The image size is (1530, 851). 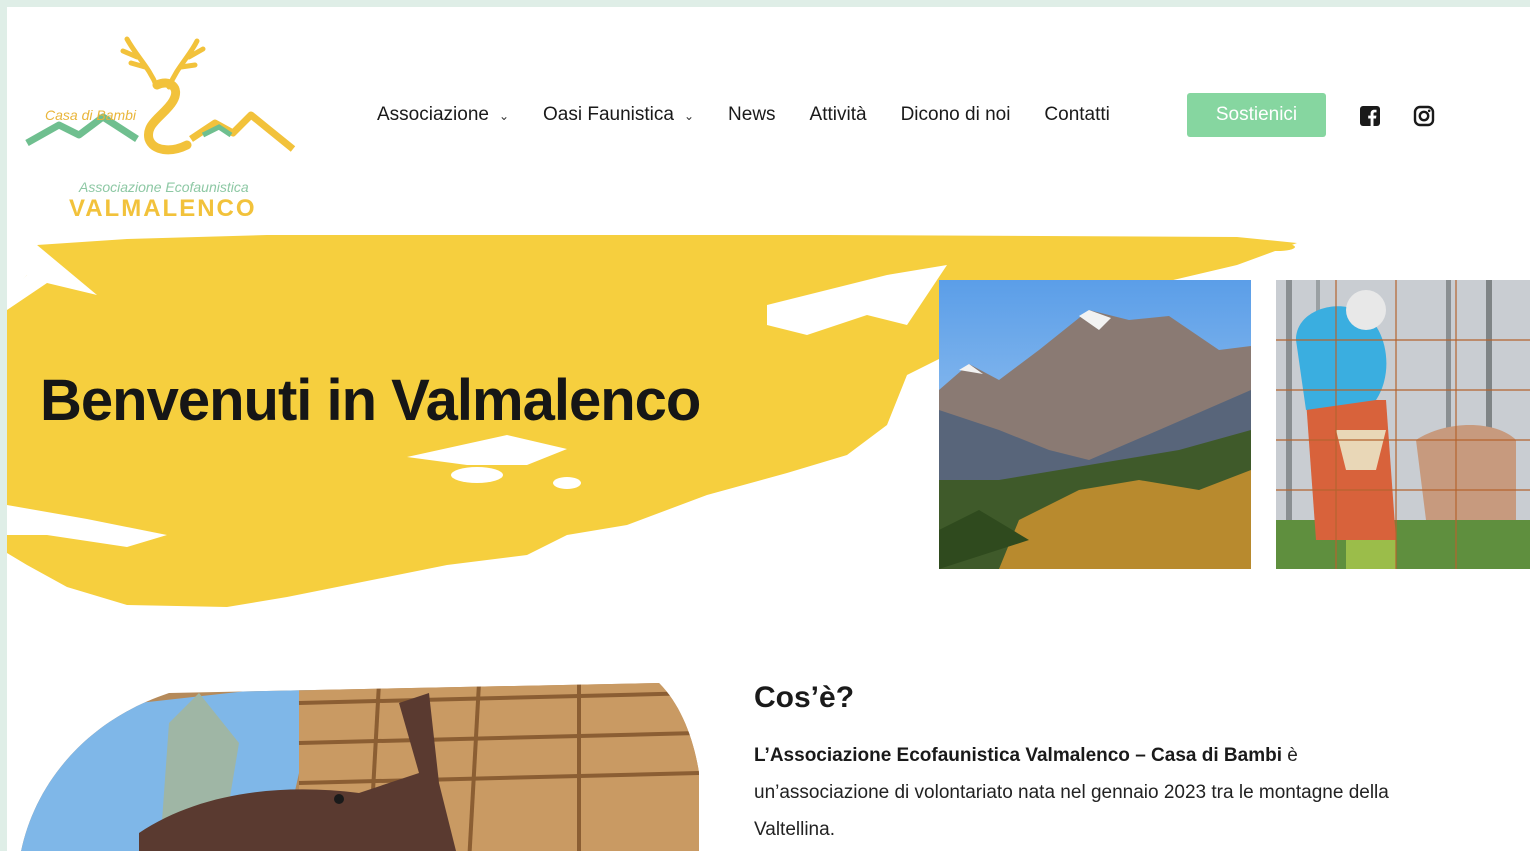 I want to click on nav-item-news: News, so click(x=752, y=115).